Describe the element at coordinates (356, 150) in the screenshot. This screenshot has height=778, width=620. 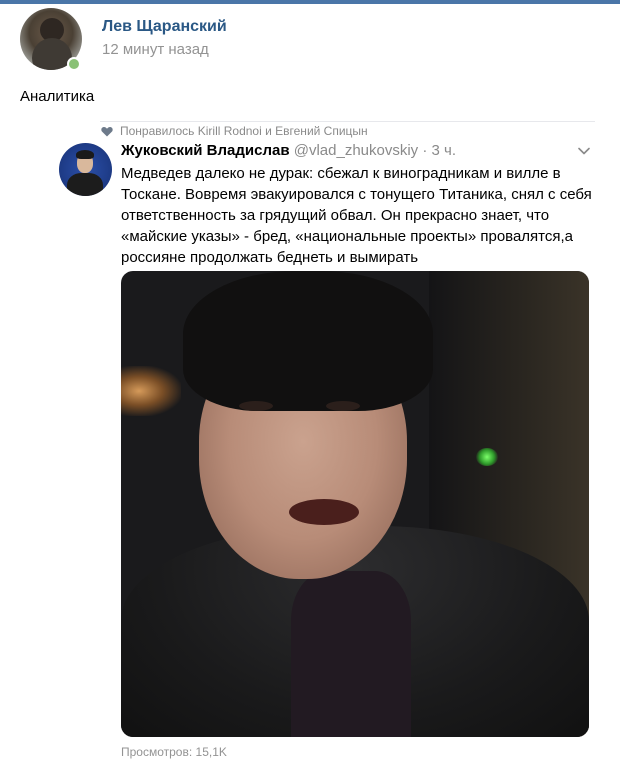
I see `tweet-author-handle: @vlad_zhukovskiy` at that location.